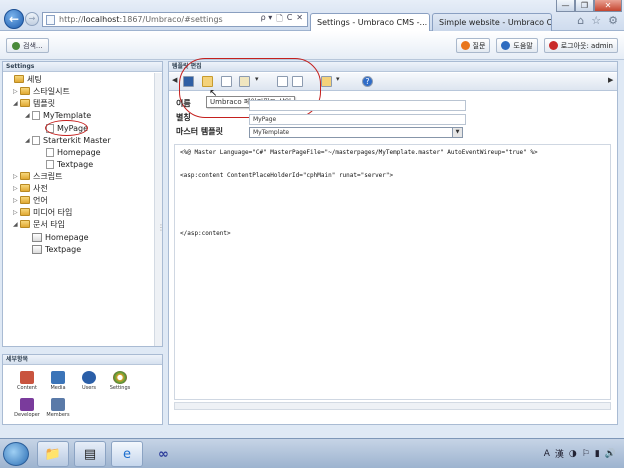 The image size is (624, 468). I want to click on input-language-icon: A, so click(547, 454).